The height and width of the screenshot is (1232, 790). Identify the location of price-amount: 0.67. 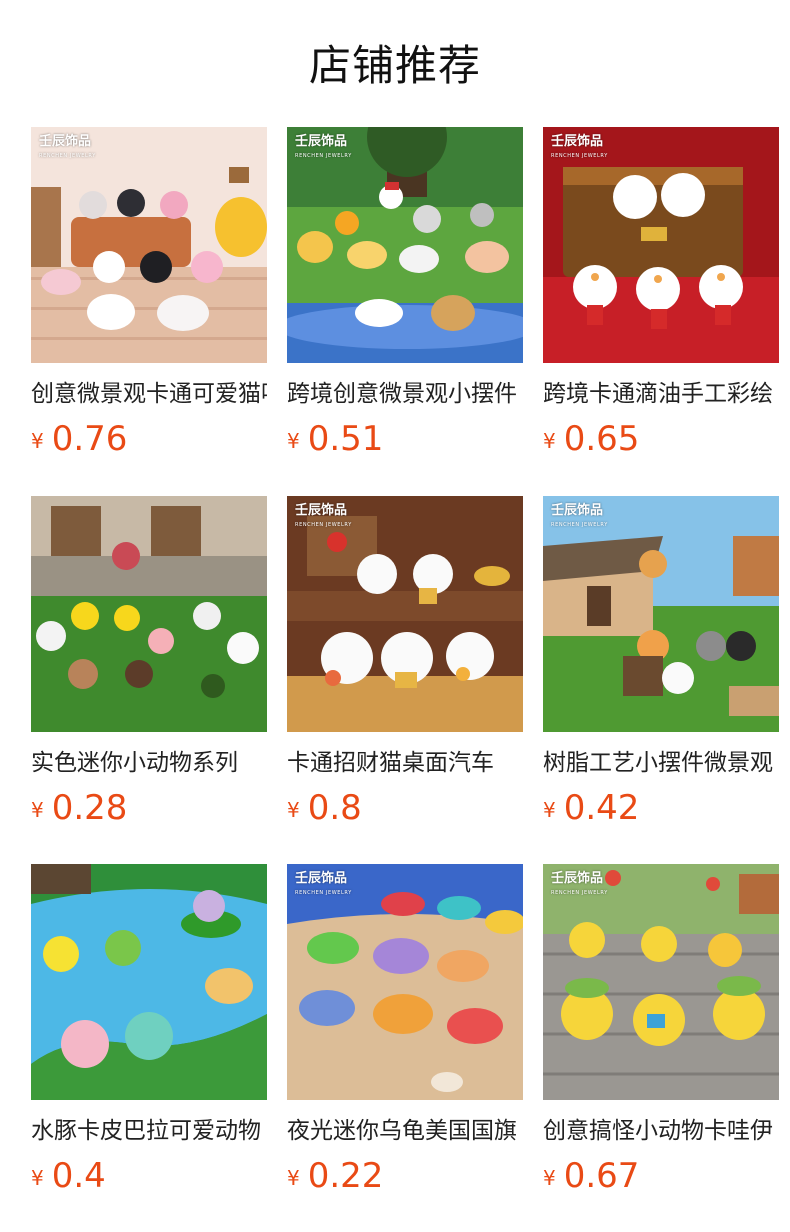
(601, 1176).